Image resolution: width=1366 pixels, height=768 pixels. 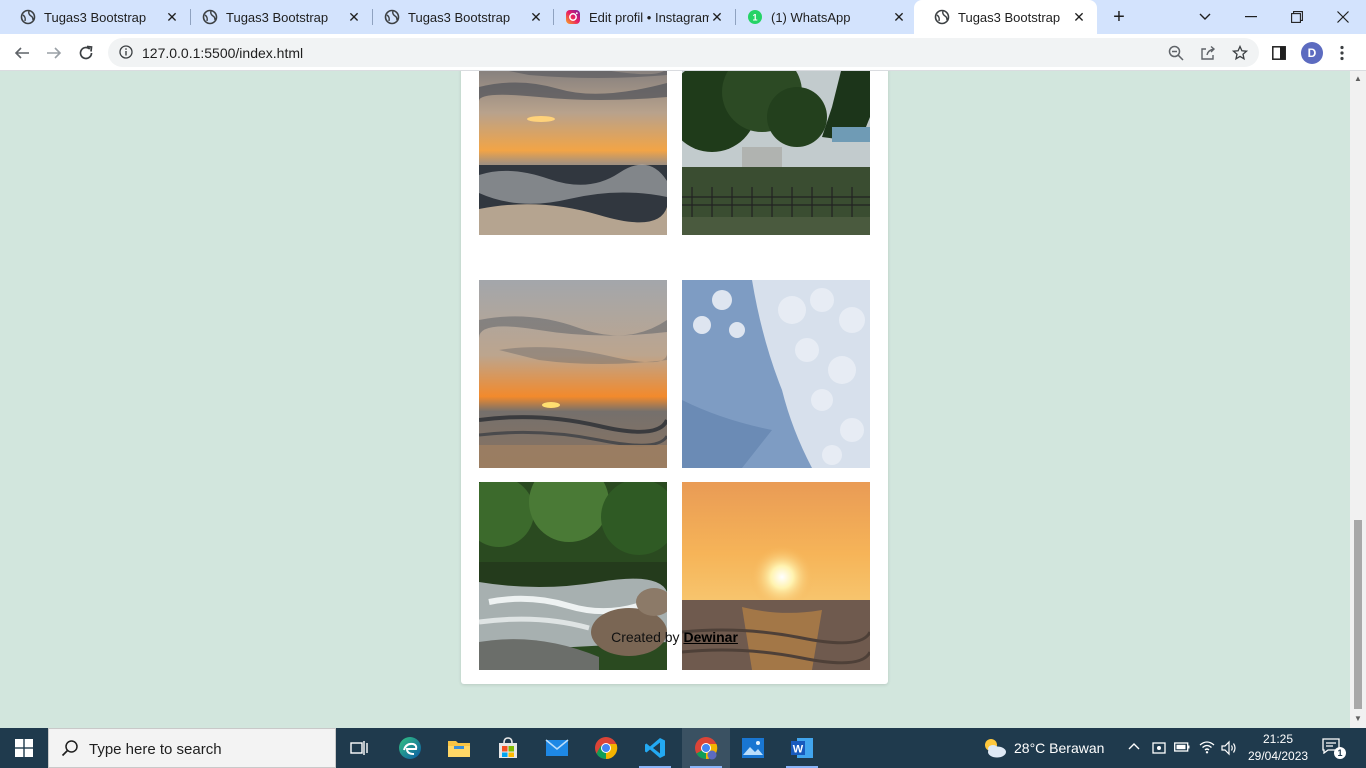 I want to click on battery-icon, so click(x=1182, y=747).